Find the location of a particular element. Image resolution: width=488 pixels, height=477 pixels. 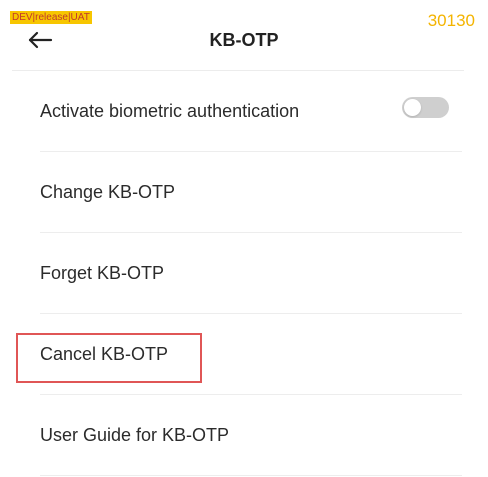

biometric-toggle is located at coordinates (425, 107).